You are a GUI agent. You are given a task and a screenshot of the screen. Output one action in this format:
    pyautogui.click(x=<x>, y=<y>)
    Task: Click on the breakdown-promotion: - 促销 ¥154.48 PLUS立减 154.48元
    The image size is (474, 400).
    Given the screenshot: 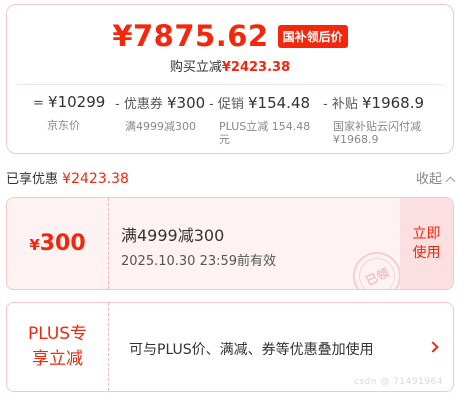 What is the action you would take?
    pyautogui.click(x=265, y=119)
    